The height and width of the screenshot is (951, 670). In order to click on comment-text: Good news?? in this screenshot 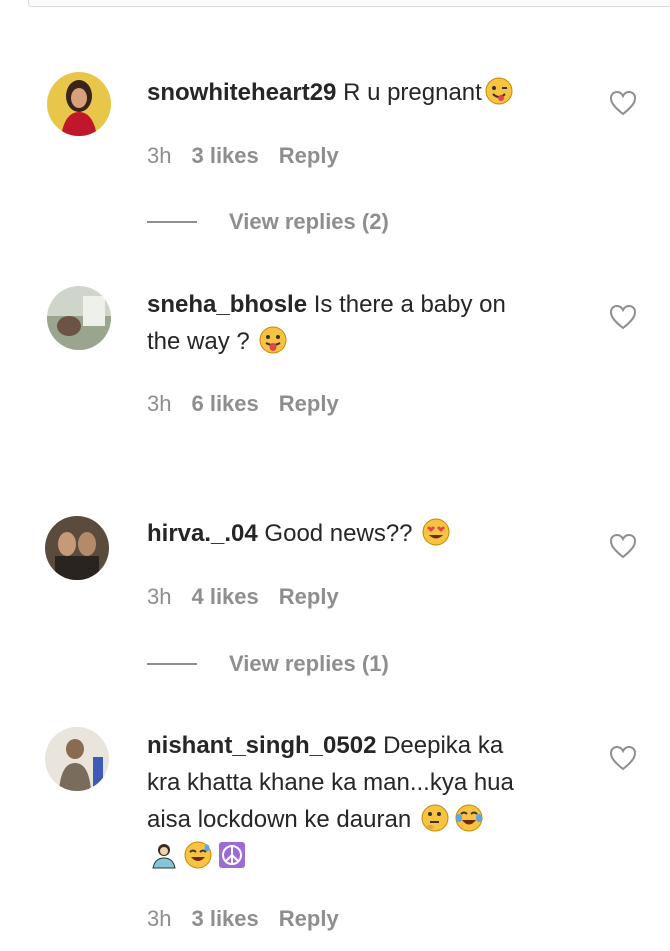, I will do `click(338, 533)`.